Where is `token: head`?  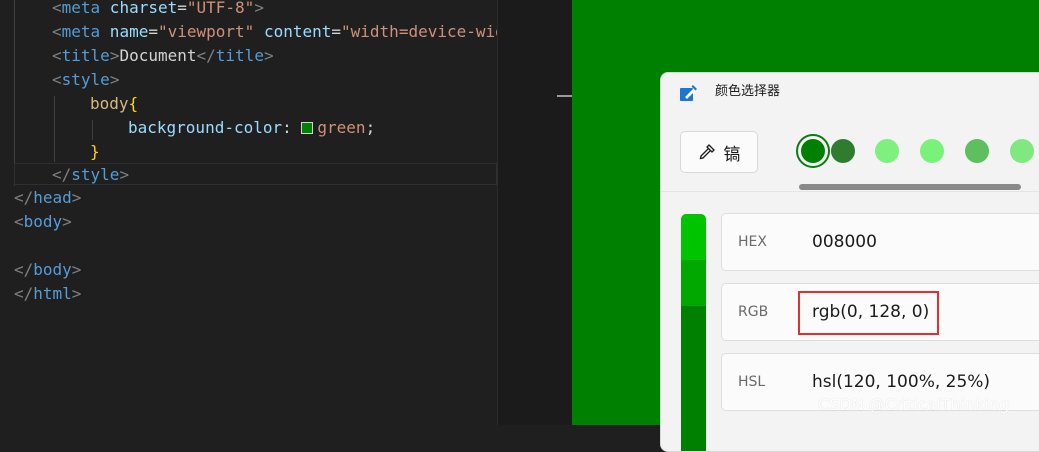 token: head is located at coordinates (52, 197).